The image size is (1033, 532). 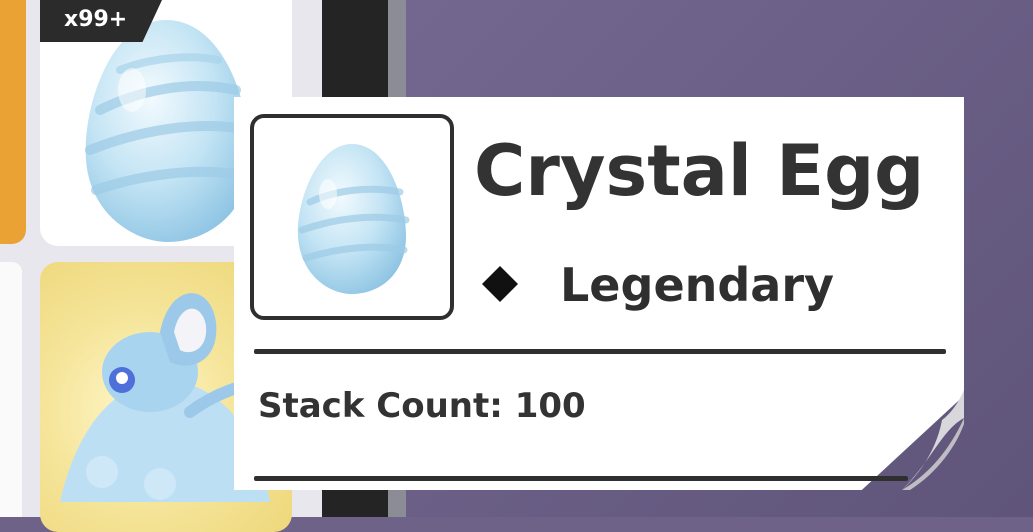 What do you see at coordinates (101, 21) in the screenshot?
I see `stack-count-badge: x99+` at bounding box center [101, 21].